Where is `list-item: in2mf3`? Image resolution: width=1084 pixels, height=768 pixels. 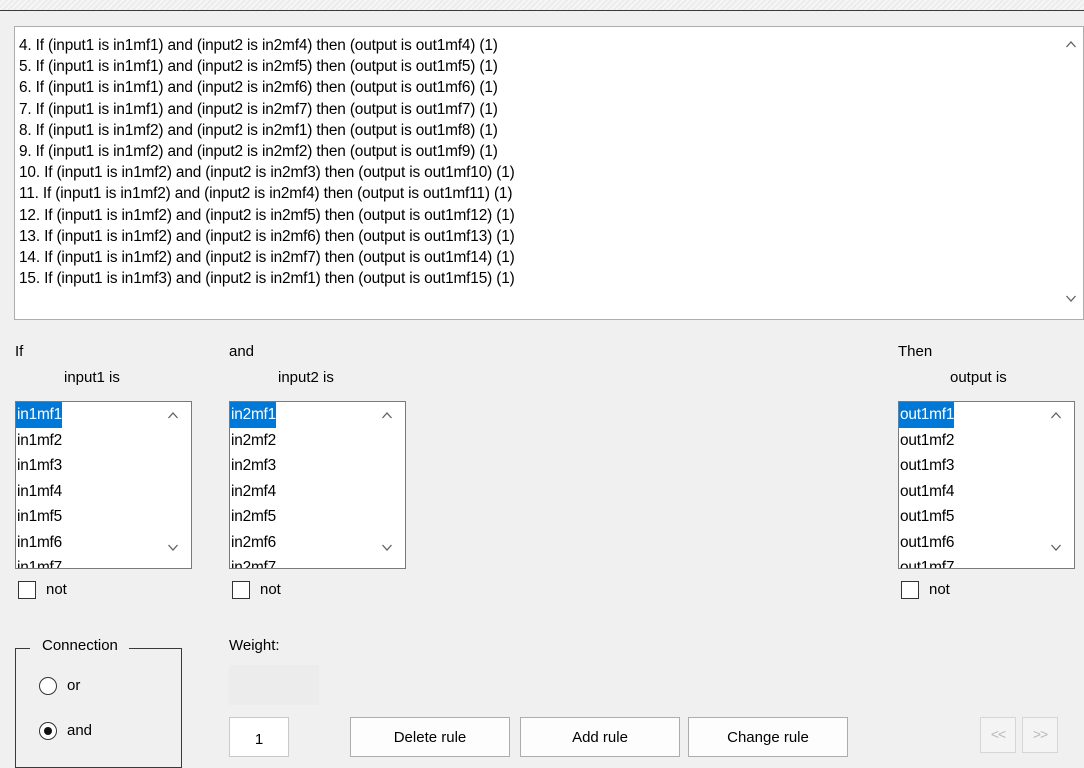
list-item: in2mf3 is located at coordinates (253, 466).